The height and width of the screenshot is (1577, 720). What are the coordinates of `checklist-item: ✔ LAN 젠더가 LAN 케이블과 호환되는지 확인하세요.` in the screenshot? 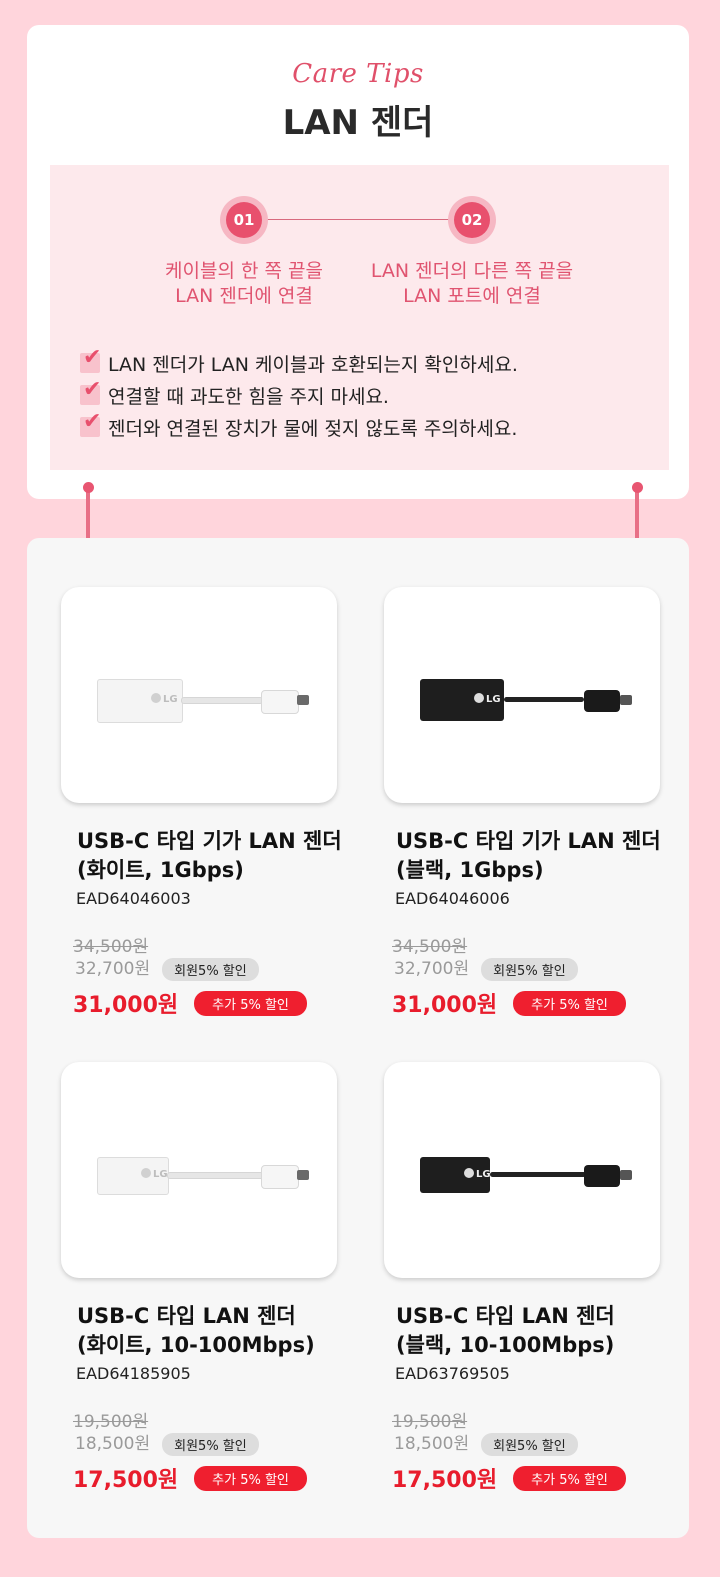 It's located at (299, 362).